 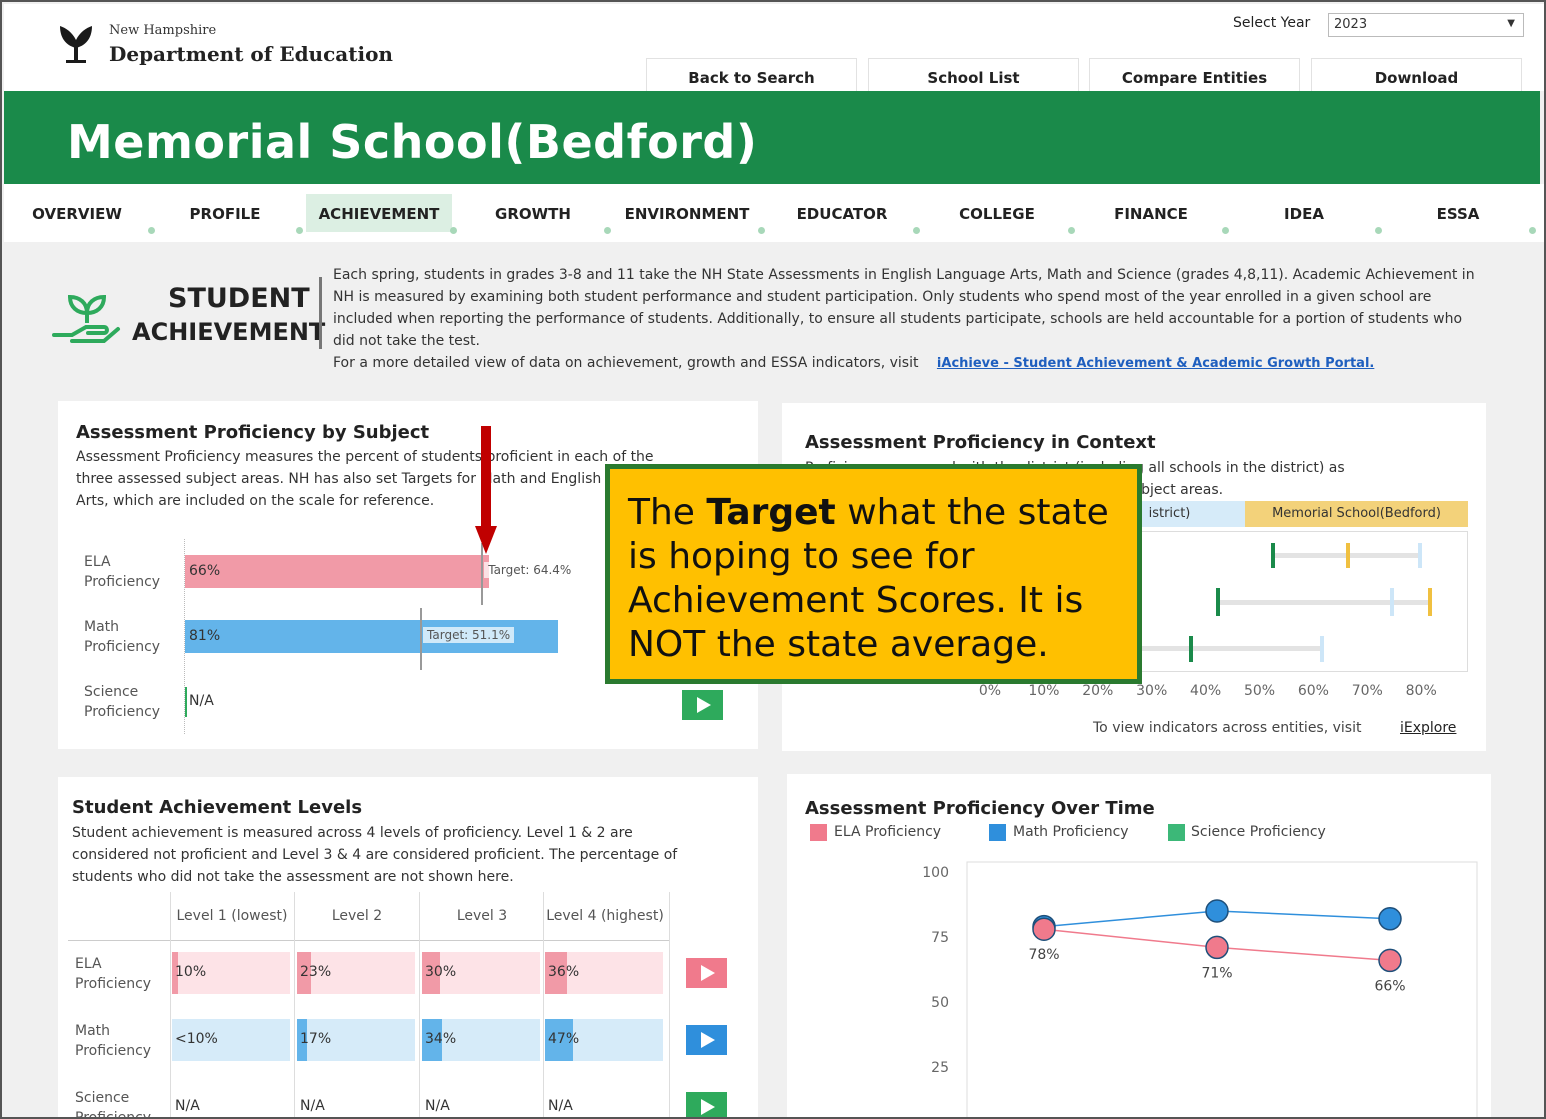 What do you see at coordinates (1348, 555) in the screenshot?
I see `ela-school-marker` at bounding box center [1348, 555].